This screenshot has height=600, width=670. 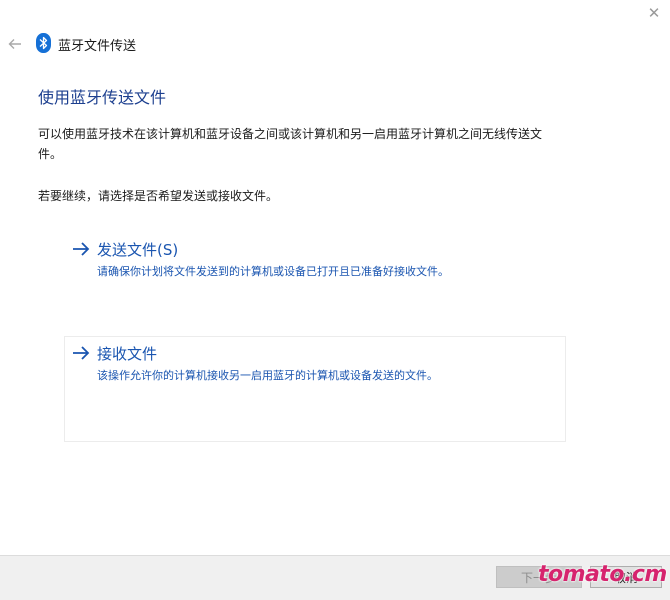 I want to click on page-title: 使用蓝牙传送文件, so click(x=102, y=97).